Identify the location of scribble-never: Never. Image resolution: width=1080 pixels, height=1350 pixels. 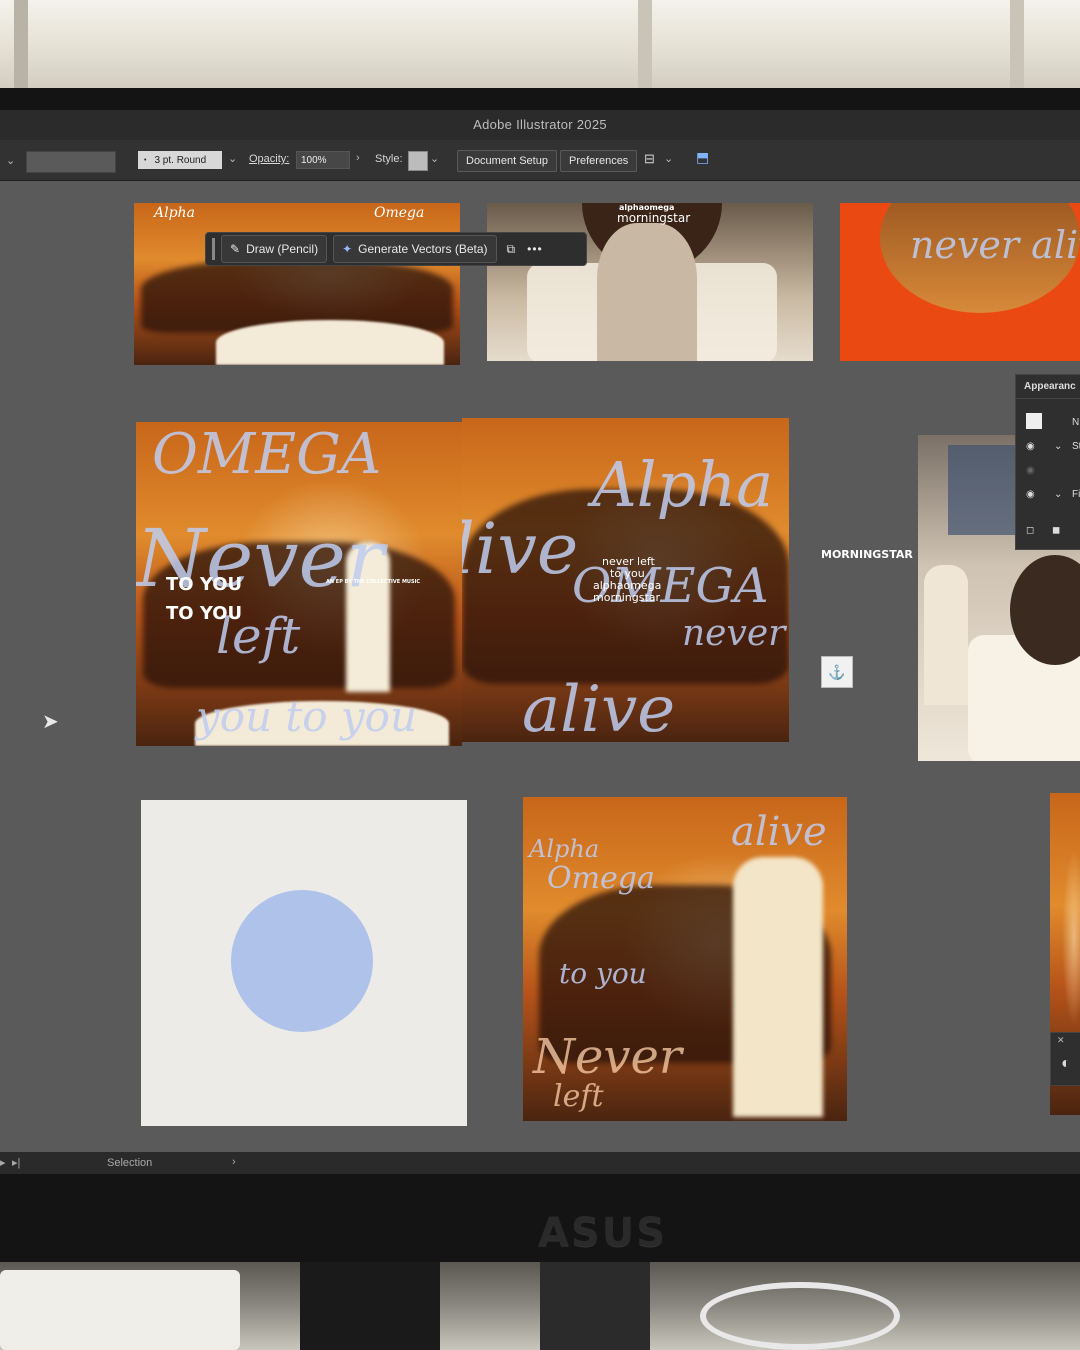
(607, 1057).